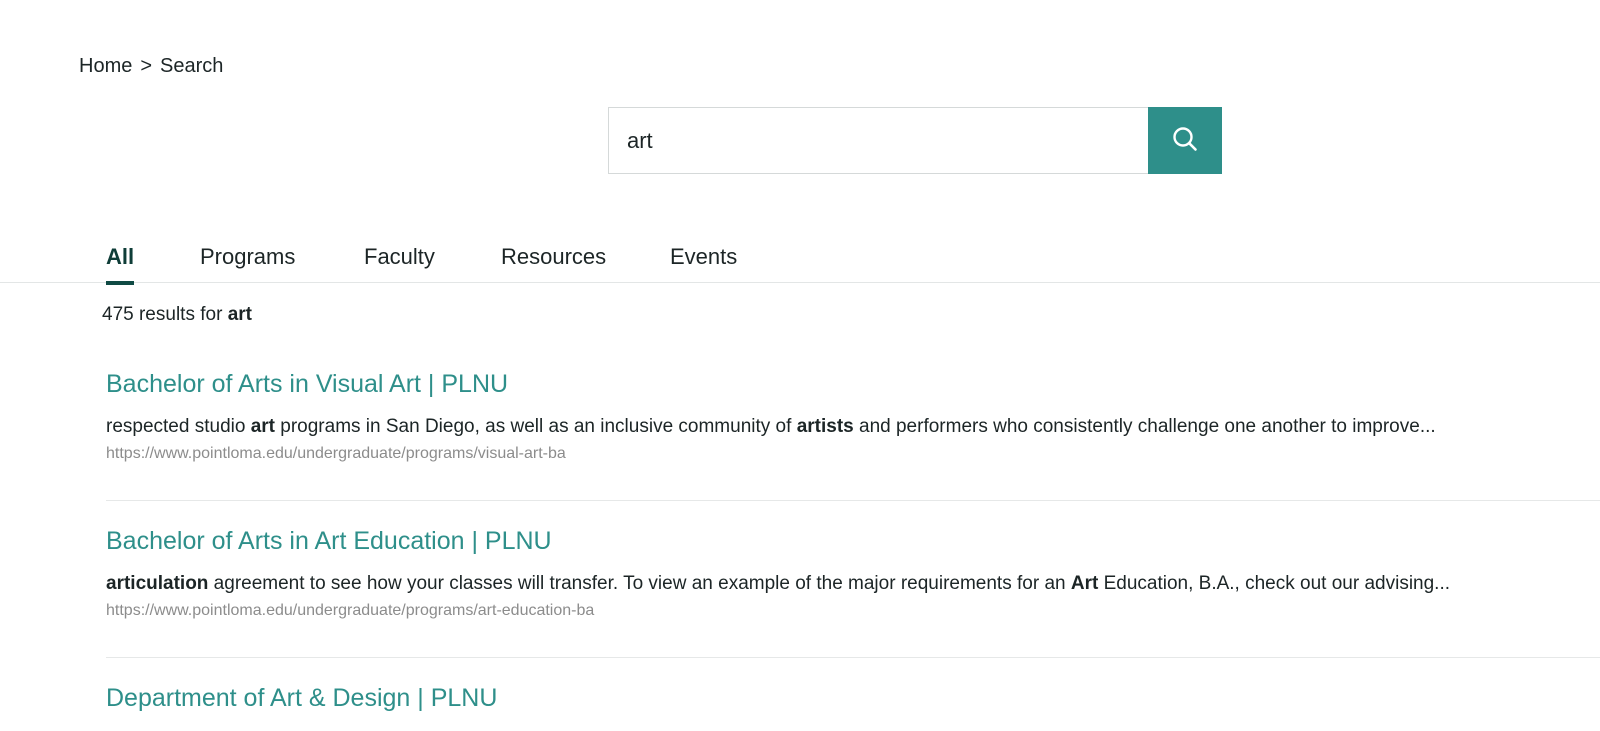 This screenshot has width=1600, height=731. What do you see at coordinates (399, 259) in the screenshot?
I see `tab-faculty: Faculty` at bounding box center [399, 259].